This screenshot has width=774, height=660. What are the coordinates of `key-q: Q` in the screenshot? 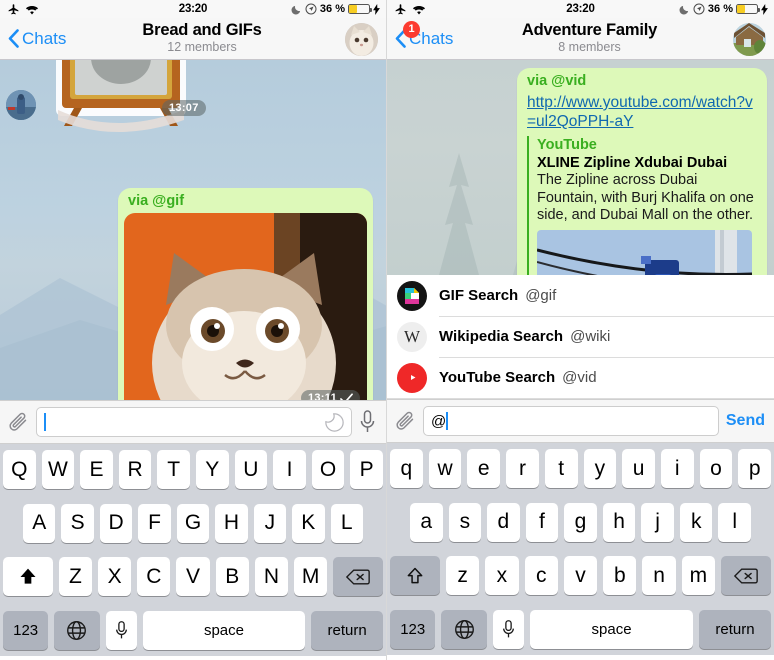 It's located at (19, 469).